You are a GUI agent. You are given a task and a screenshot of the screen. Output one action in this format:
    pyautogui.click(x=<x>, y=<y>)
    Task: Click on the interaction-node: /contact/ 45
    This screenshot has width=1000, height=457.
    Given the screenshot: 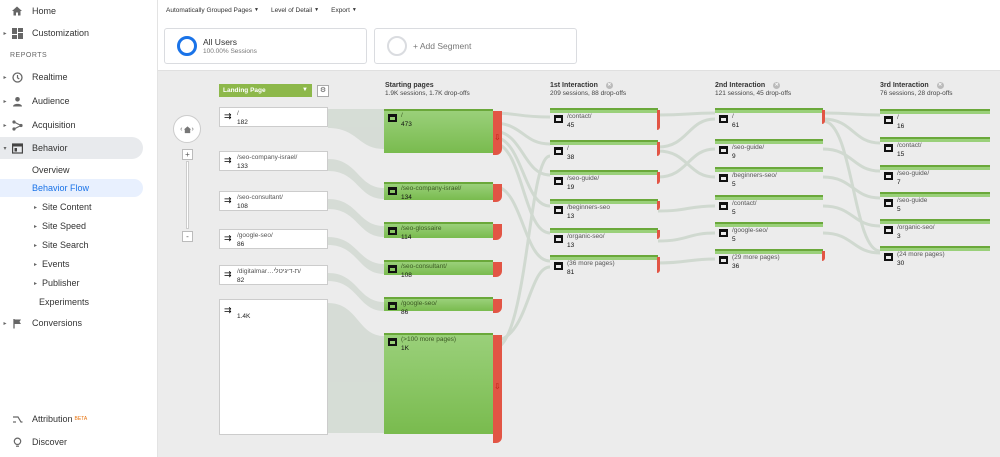 What is the action you would take?
    pyautogui.click(x=605, y=122)
    